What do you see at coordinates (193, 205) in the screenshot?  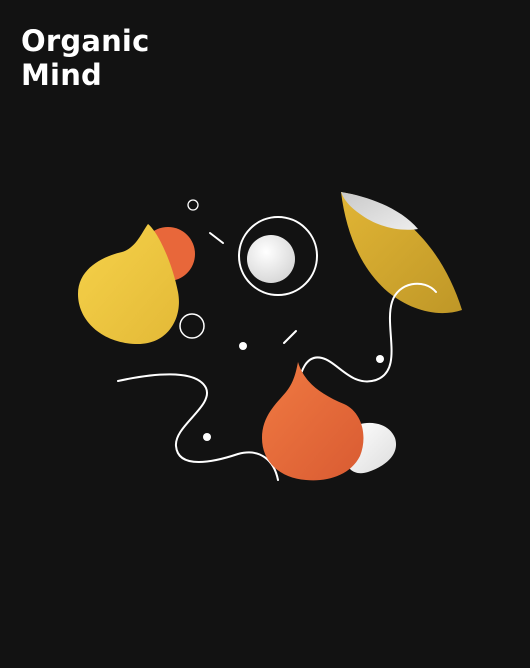 I see `tiny-ring` at bounding box center [193, 205].